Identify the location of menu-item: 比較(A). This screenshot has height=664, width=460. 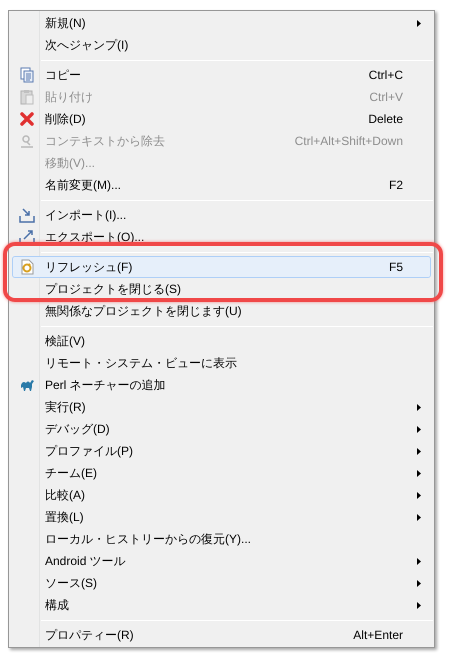
(221, 495).